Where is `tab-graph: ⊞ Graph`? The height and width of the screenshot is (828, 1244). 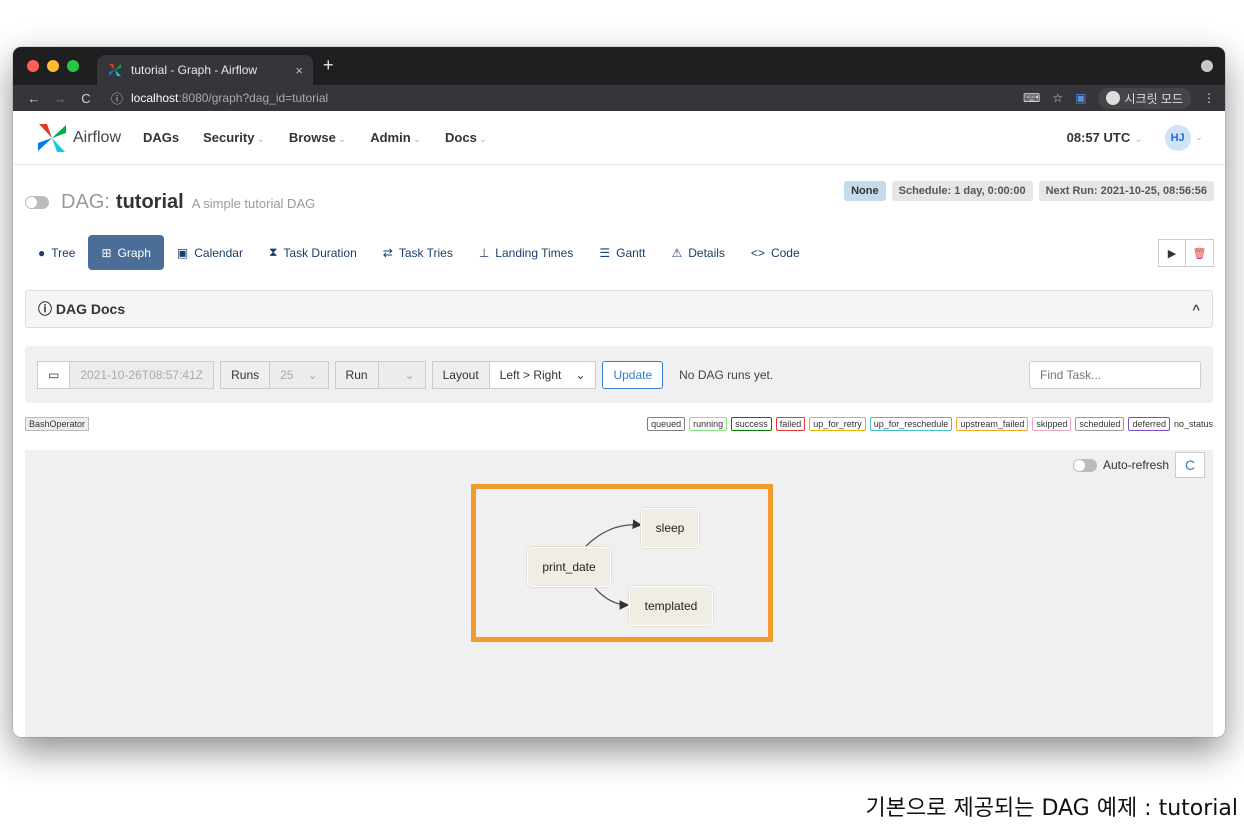 tab-graph: ⊞ Graph is located at coordinates (126, 252).